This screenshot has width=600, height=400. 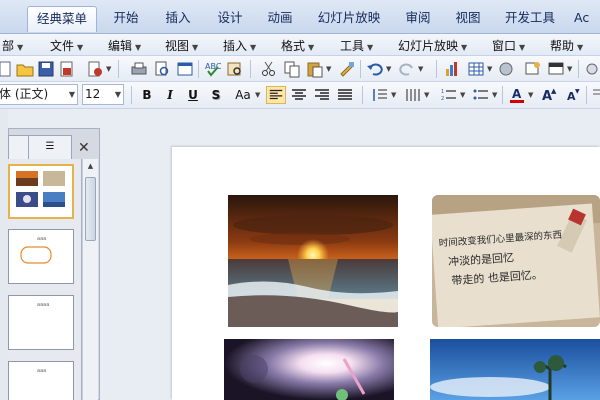 What do you see at coordinates (418, 19) in the screenshot?
I see `tab-review: 审阅` at bounding box center [418, 19].